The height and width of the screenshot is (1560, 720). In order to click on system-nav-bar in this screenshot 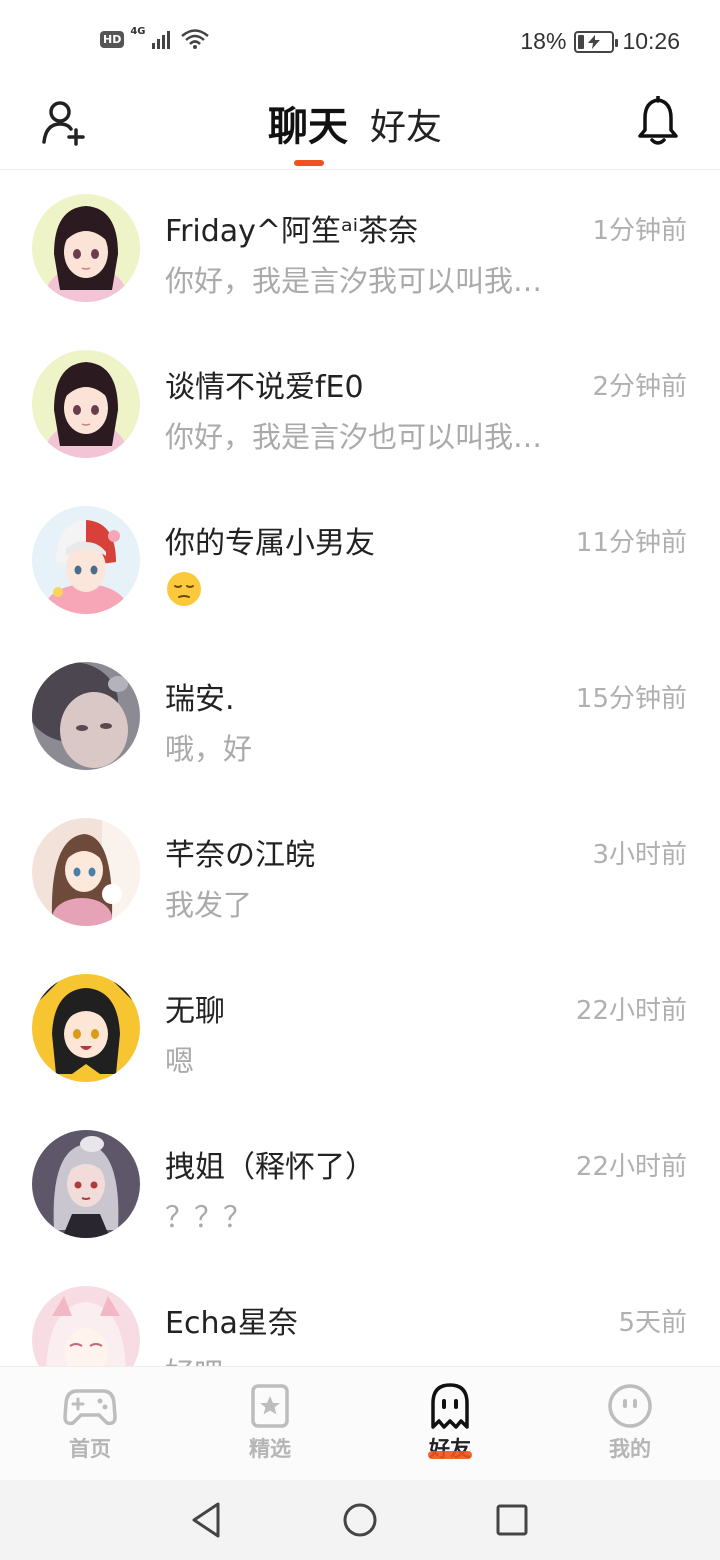, I will do `click(360, 1520)`.